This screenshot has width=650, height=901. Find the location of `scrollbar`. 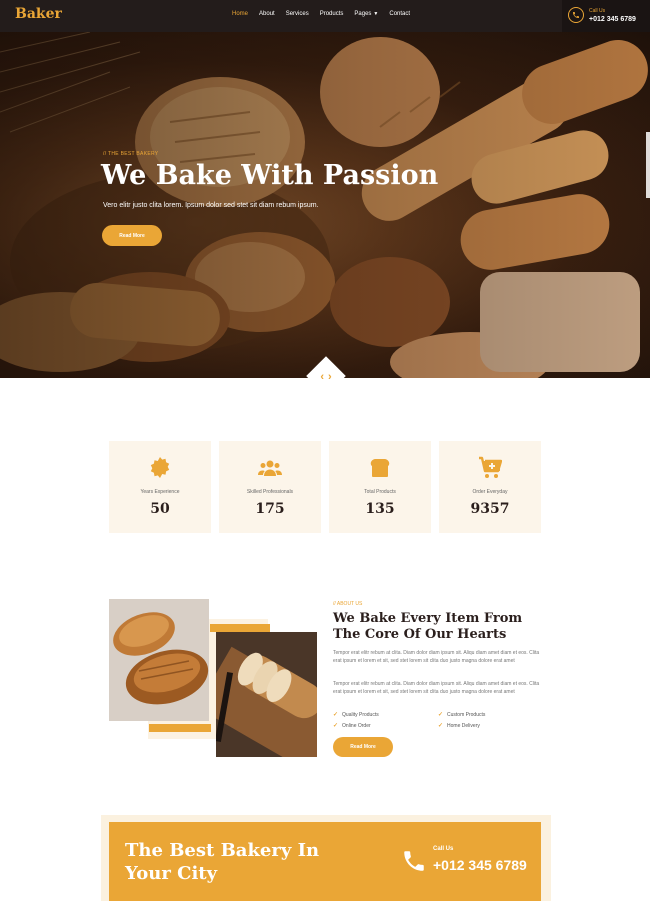

scrollbar is located at coordinates (648, 165).